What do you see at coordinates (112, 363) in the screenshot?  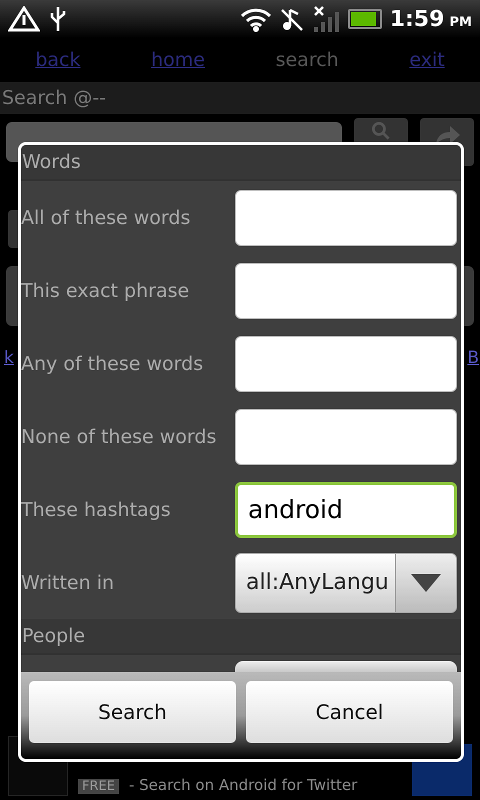 I see `field-label: Any of these words` at bounding box center [112, 363].